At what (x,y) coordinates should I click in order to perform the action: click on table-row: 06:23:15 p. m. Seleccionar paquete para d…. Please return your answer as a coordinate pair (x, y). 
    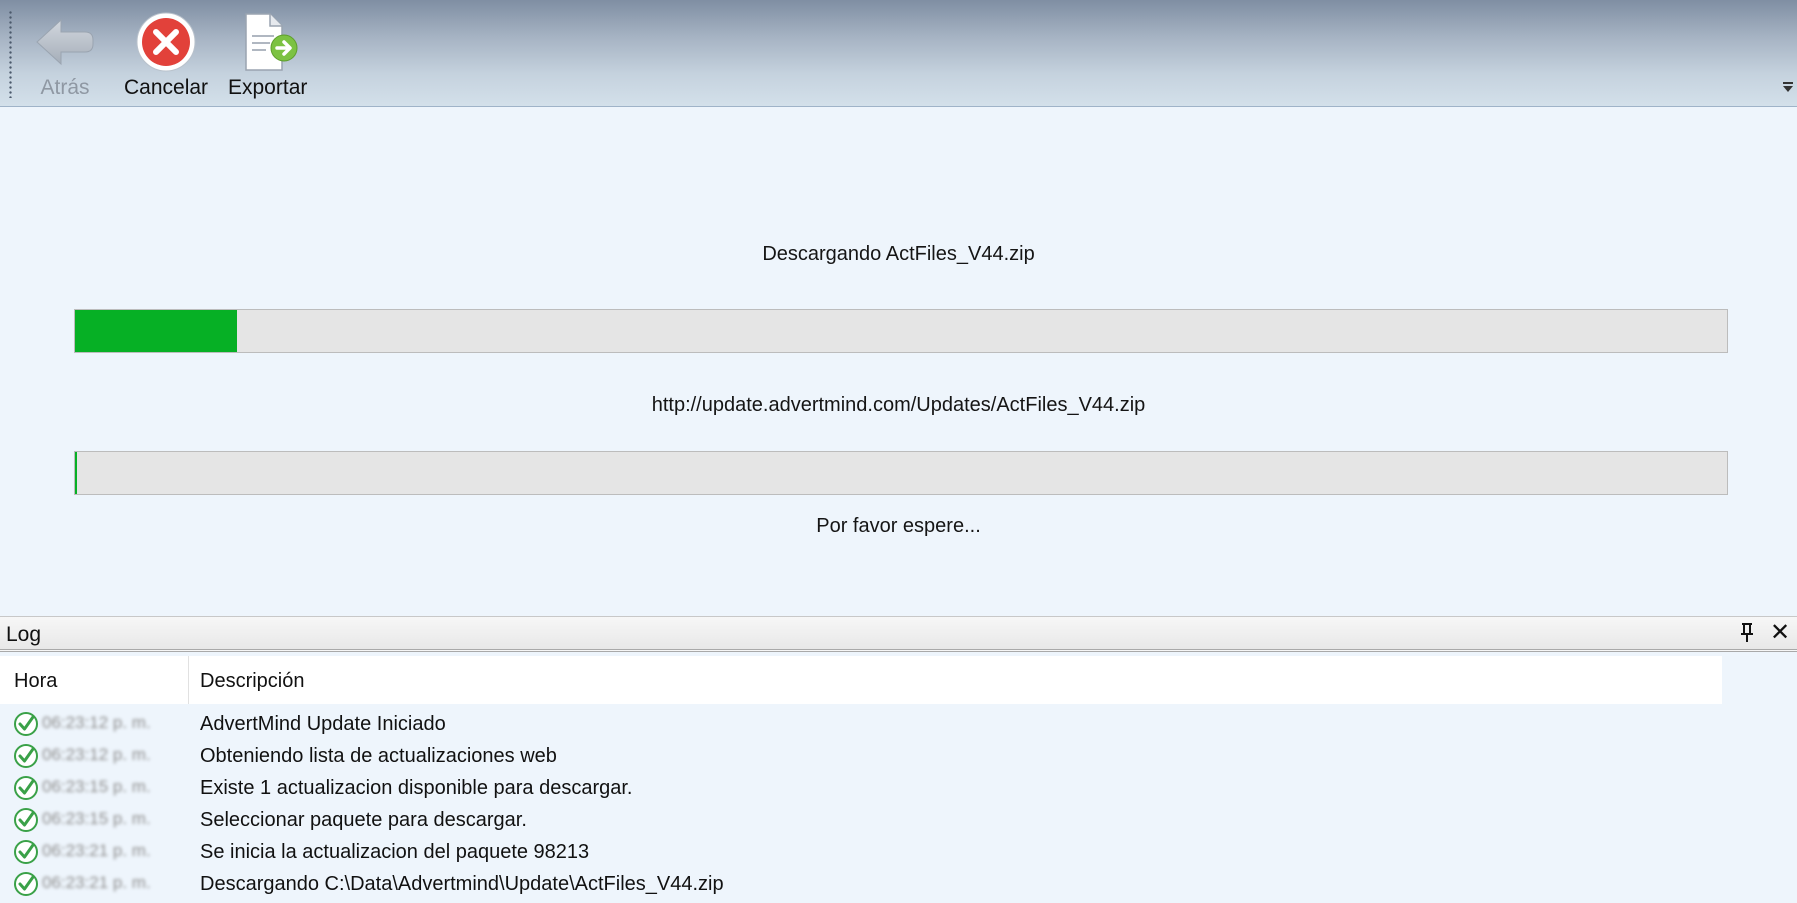
    Looking at the image, I should click on (898, 820).